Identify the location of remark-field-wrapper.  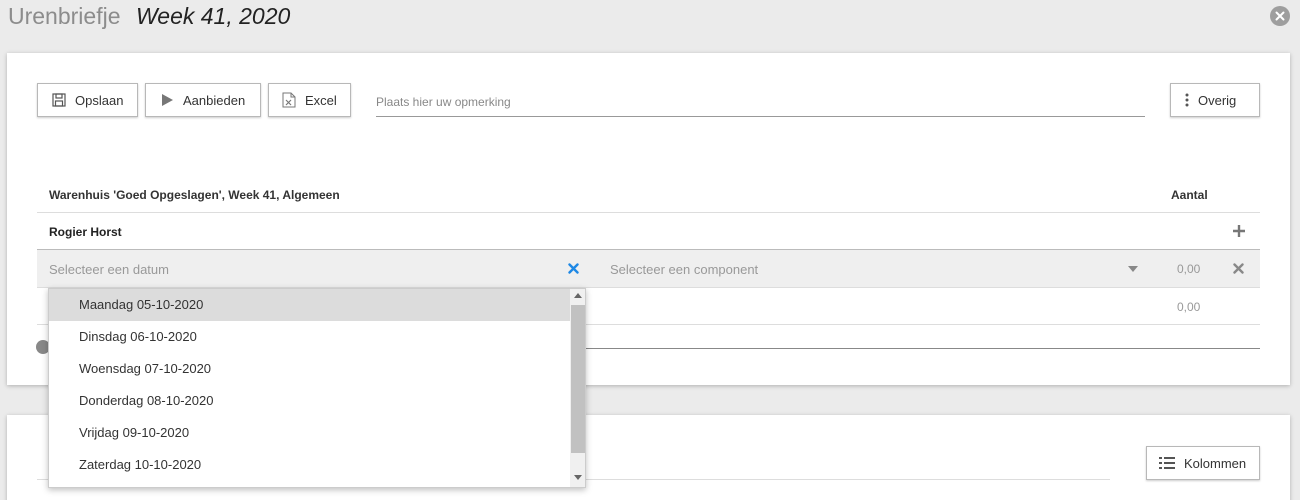
(760, 102).